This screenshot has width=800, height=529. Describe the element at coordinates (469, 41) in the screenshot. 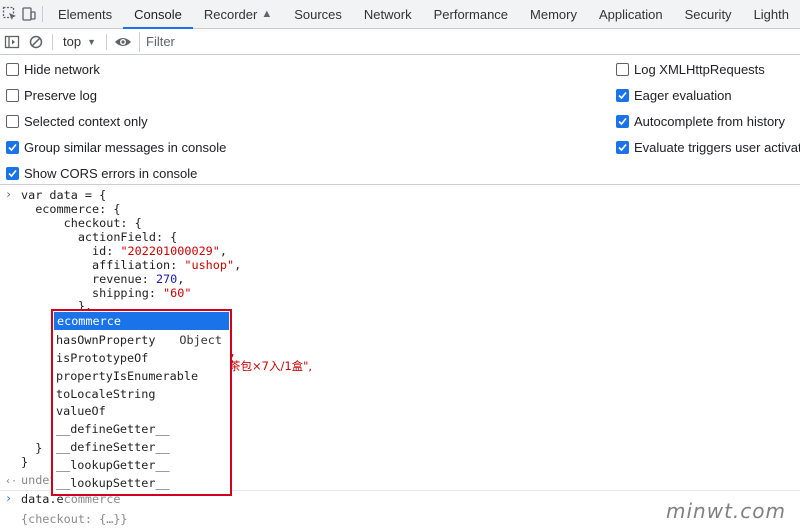

I see `filter-input: Filter` at that location.